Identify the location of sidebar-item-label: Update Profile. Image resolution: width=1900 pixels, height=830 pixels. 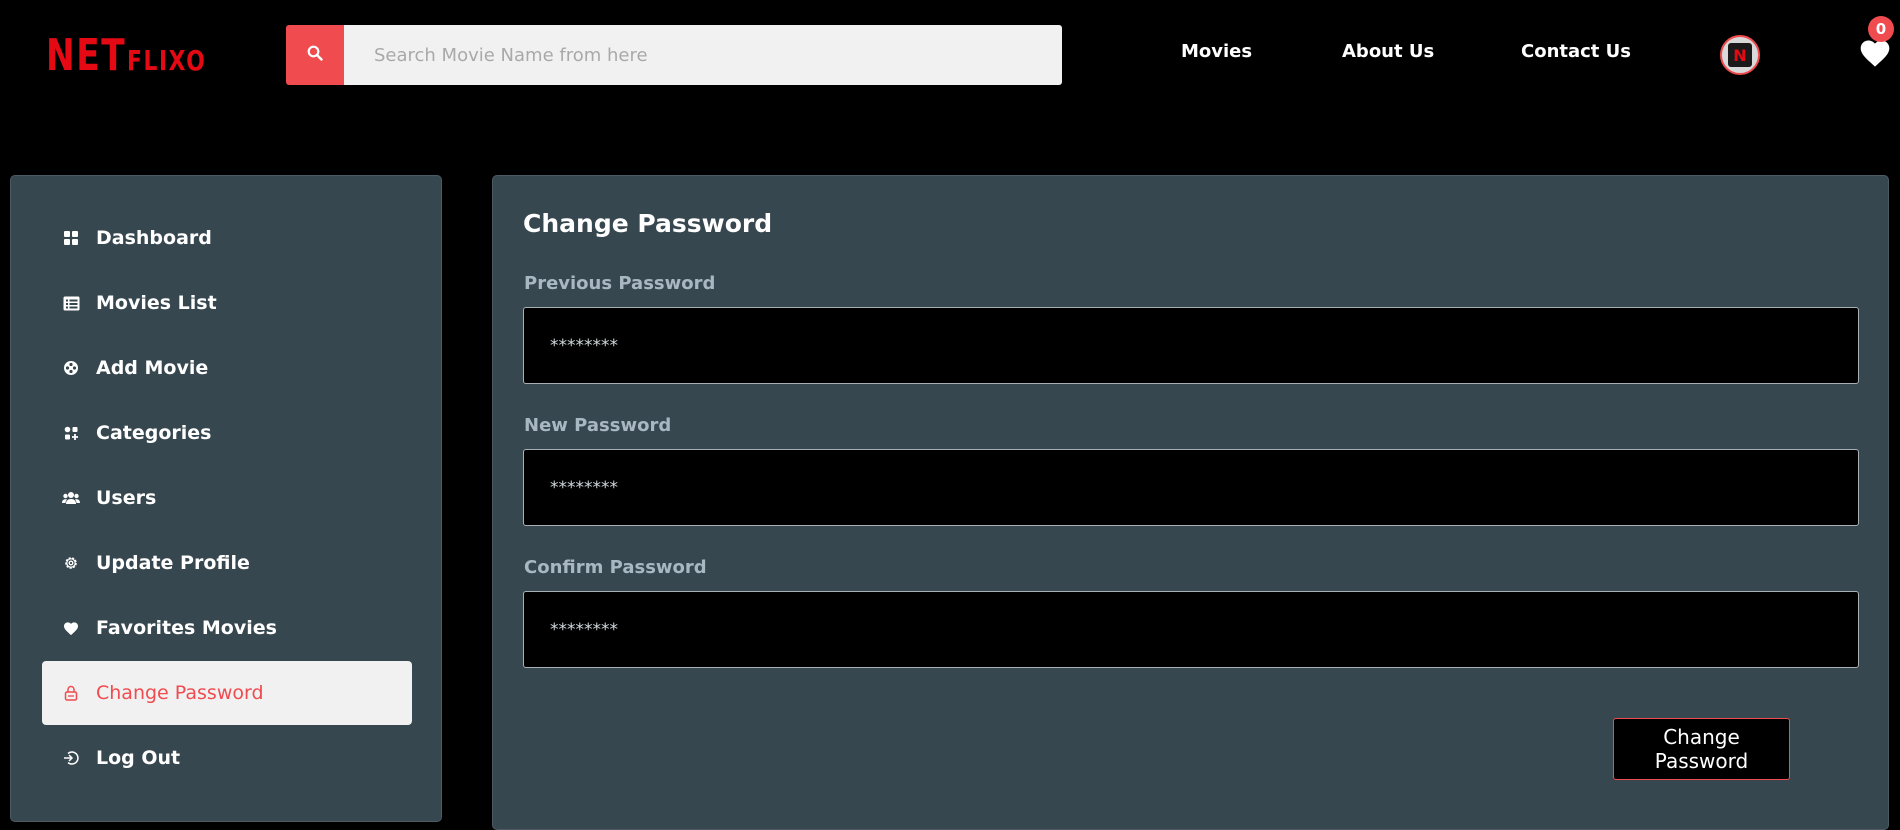
(173, 563).